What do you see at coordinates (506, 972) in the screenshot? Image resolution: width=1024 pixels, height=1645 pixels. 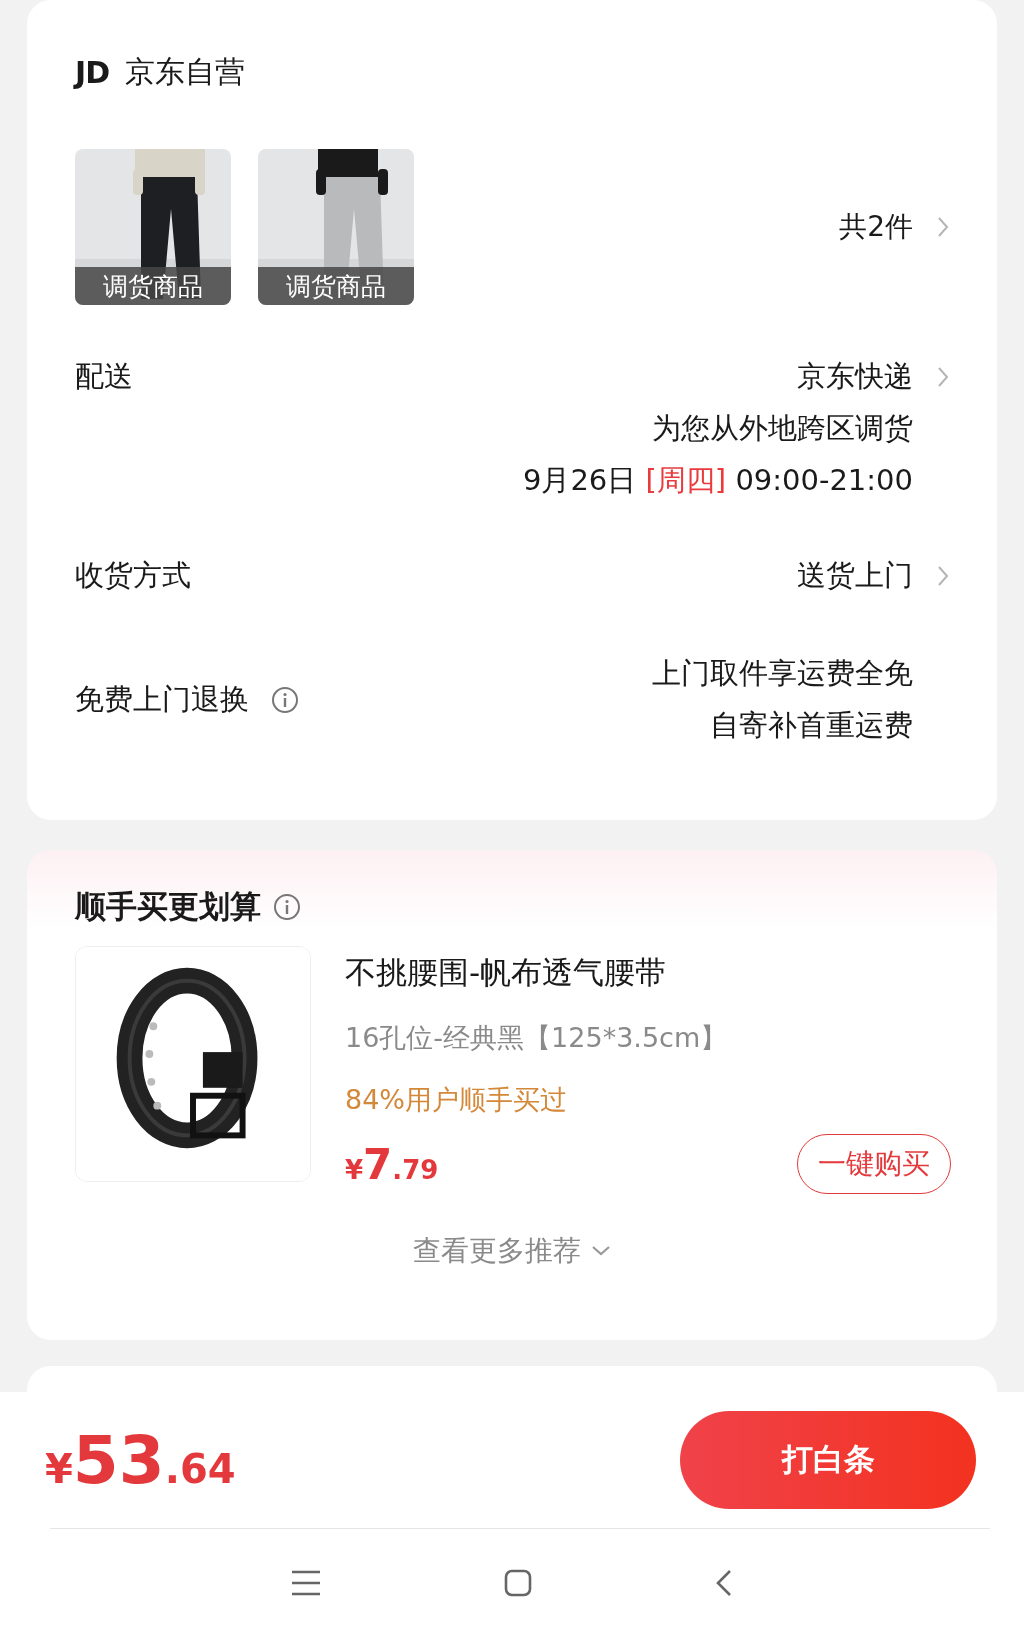 I see `product-name: 不挑腰围-帆布透气腰带` at bounding box center [506, 972].